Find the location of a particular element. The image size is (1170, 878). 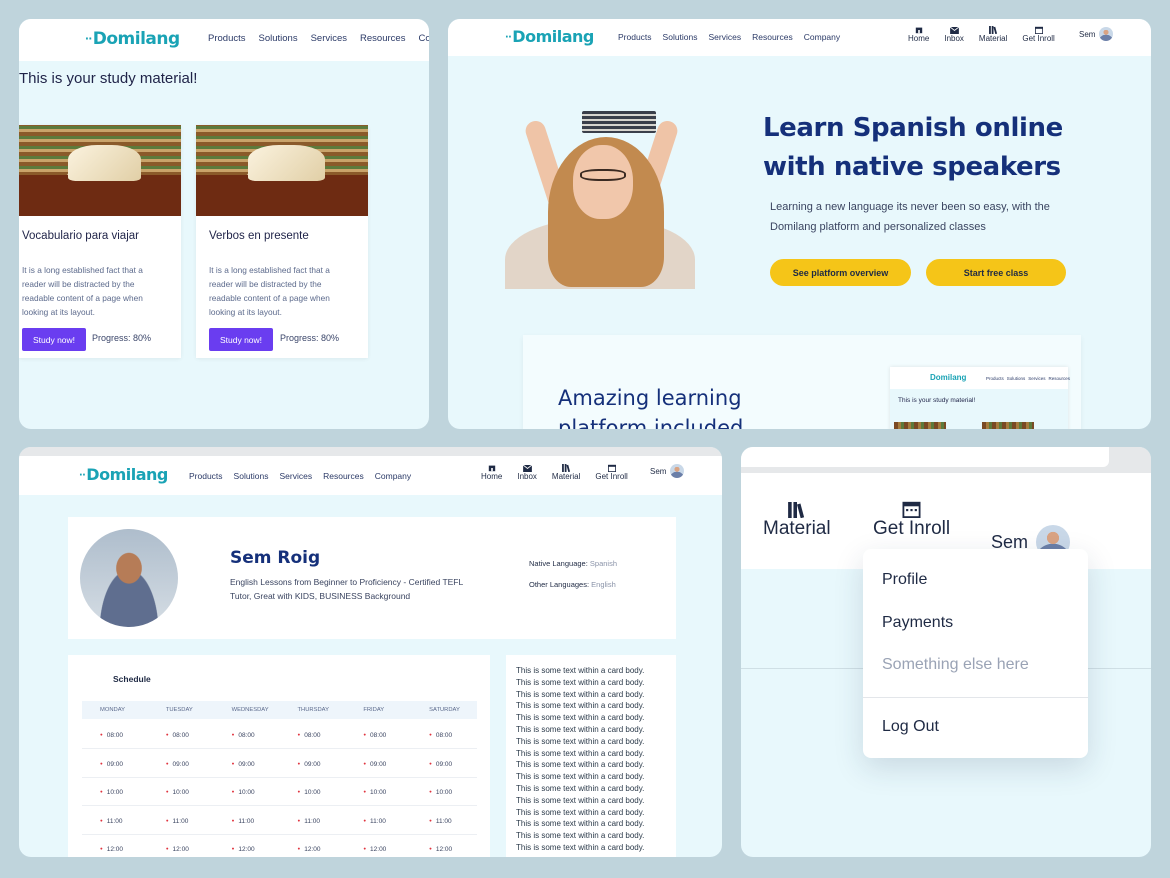

page-title: This is your study material! is located at coordinates (108, 78).